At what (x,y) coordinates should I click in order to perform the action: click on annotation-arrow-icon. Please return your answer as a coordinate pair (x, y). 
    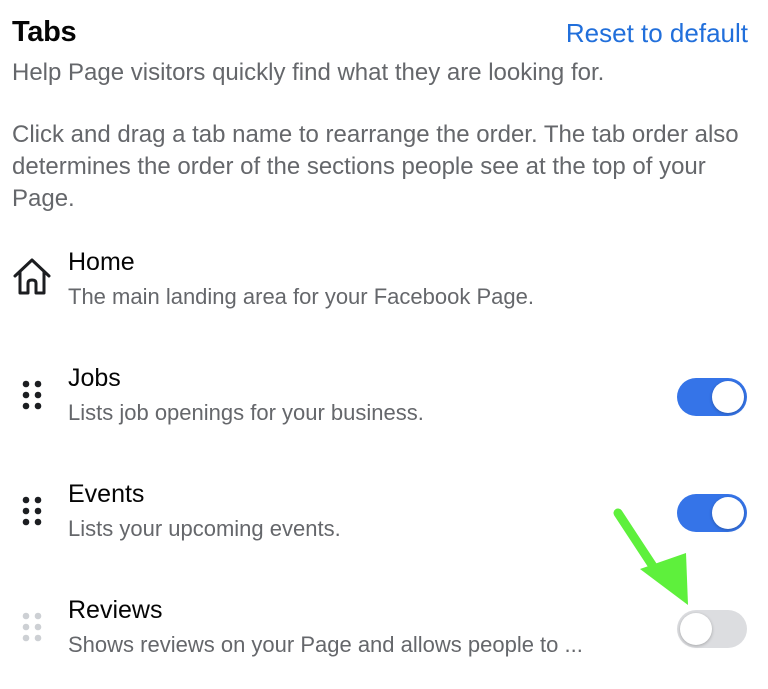
    Looking at the image, I should click on (650, 556).